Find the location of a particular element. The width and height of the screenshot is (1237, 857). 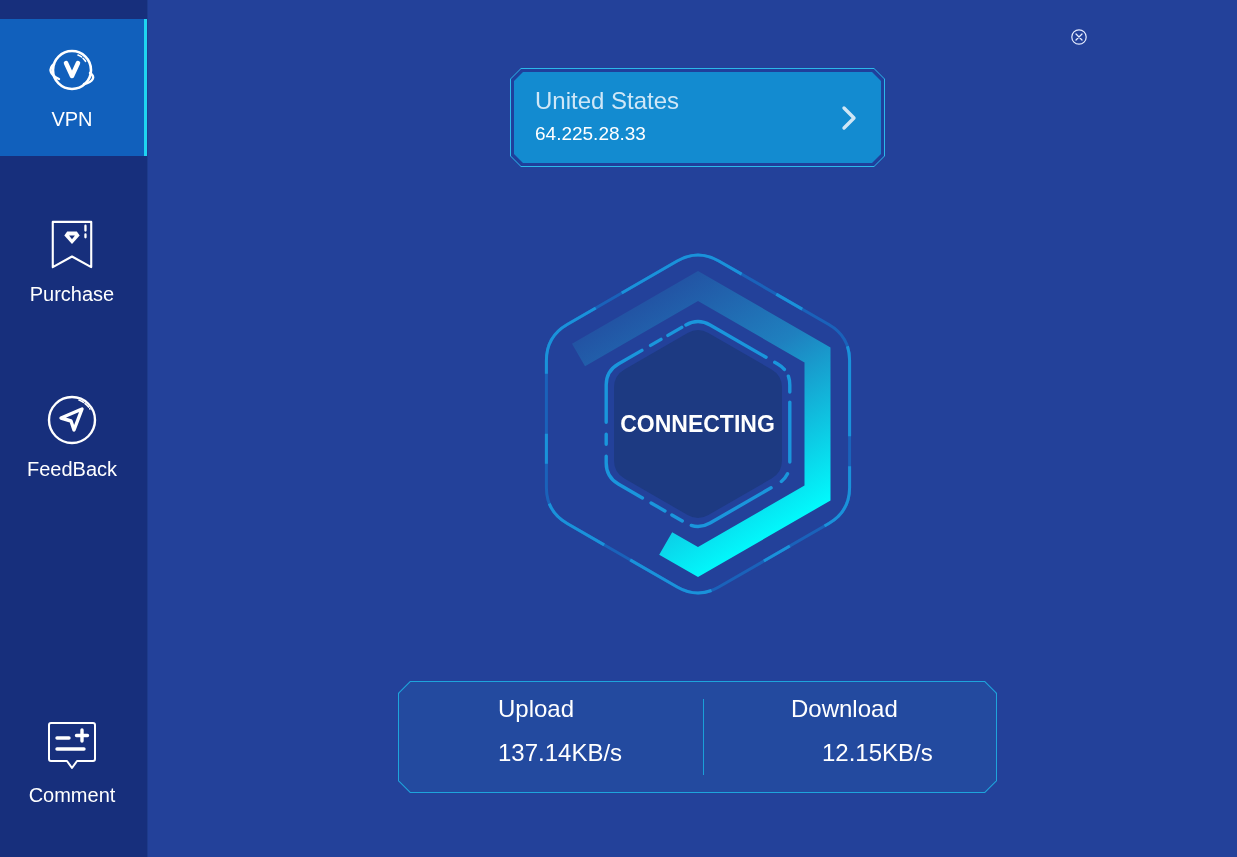

bookmark-diamond-icon is located at coordinates (72, 244).